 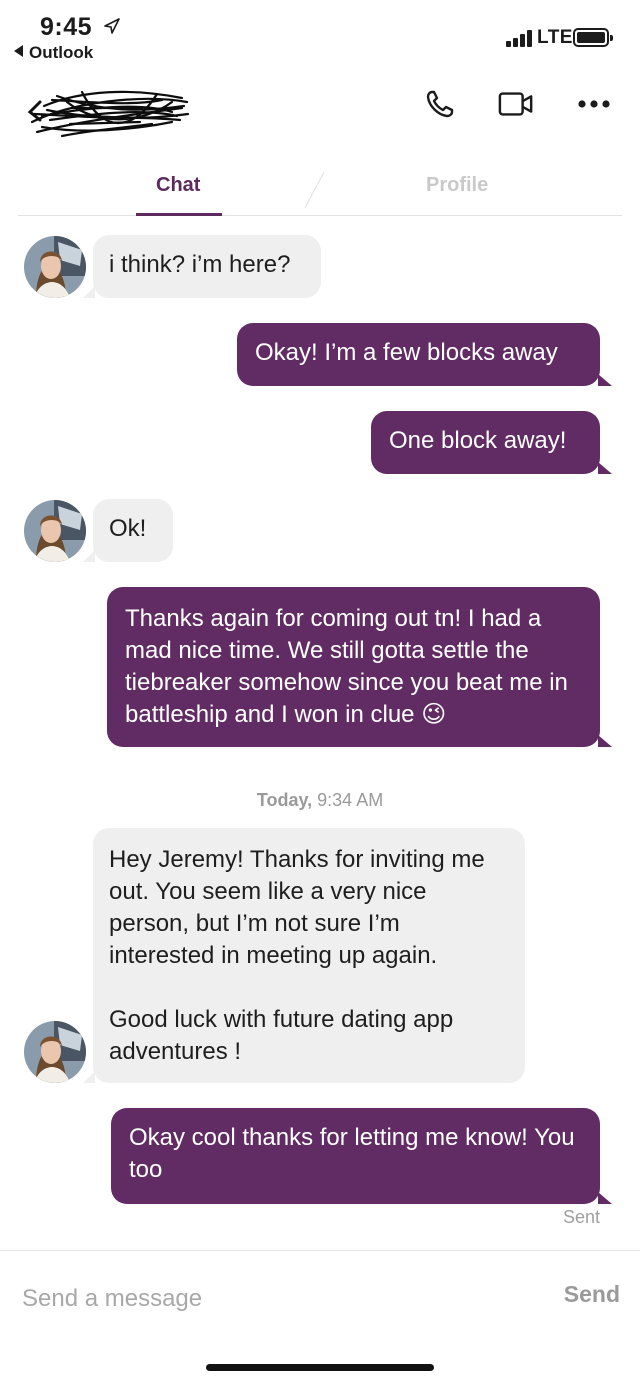 What do you see at coordinates (257, 1299) in the screenshot?
I see `message-input` at bounding box center [257, 1299].